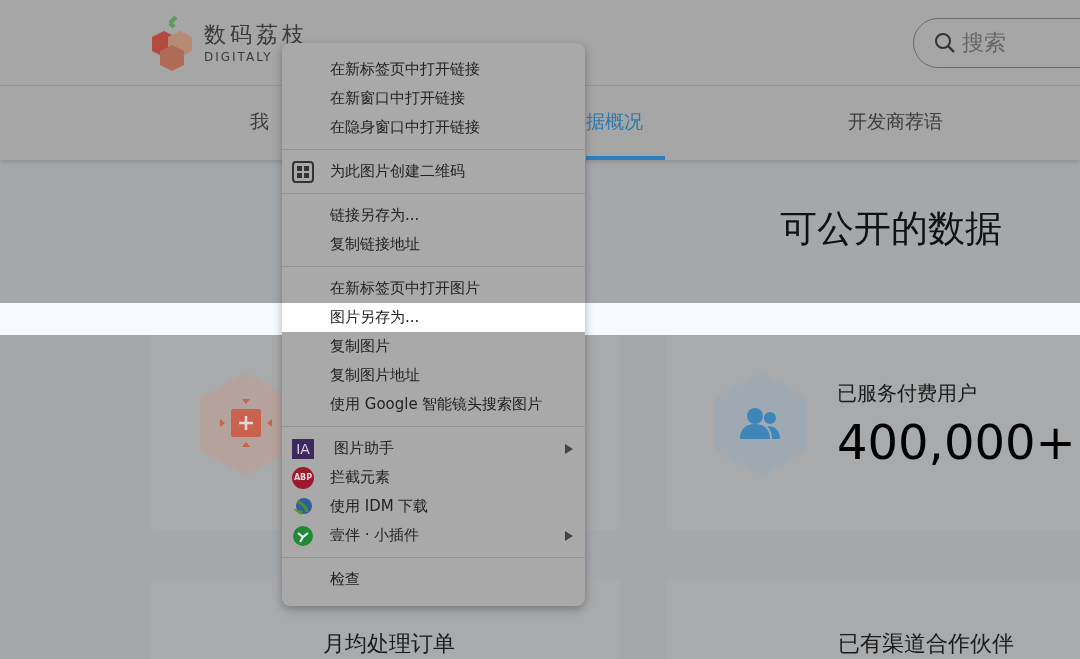 Image resolution: width=1080 pixels, height=659 pixels. I want to click on menu-item: 在新标签页中打开链接, so click(433, 69).